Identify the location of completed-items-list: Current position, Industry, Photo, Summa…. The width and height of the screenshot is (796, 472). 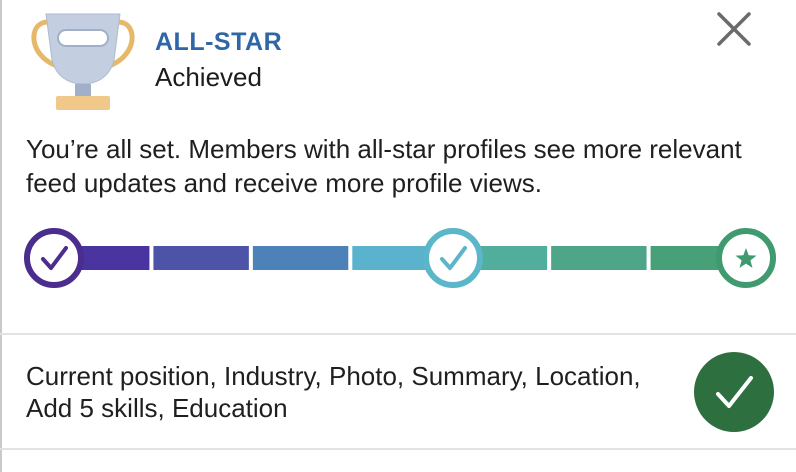
(333, 392).